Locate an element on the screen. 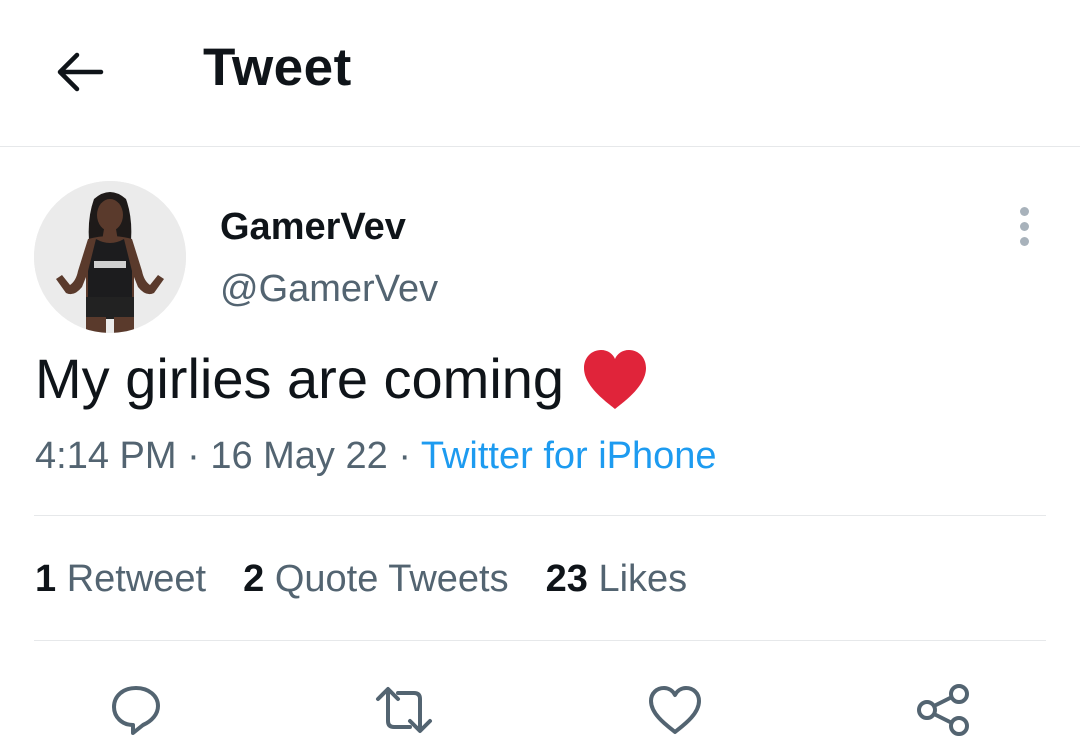  retweets-stat: 1 Retweet is located at coordinates (120, 579).